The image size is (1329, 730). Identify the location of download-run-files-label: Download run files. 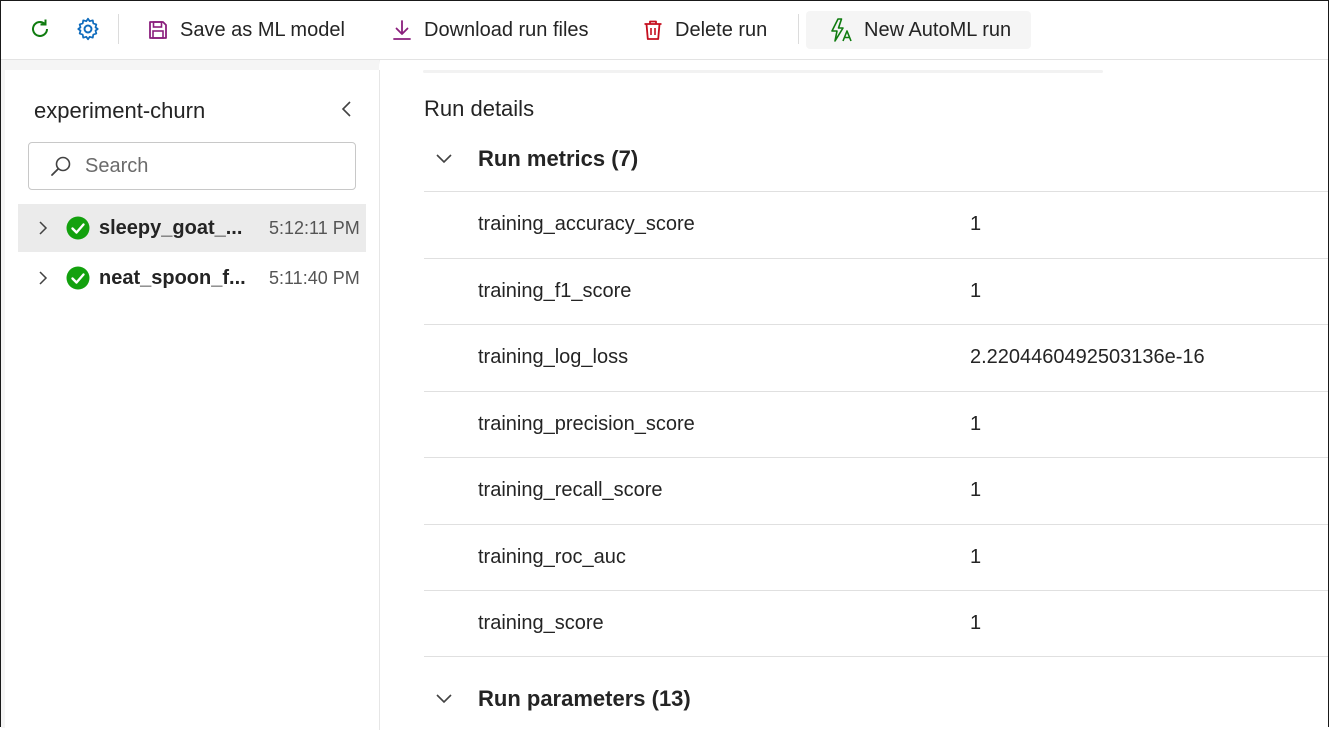
(506, 29).